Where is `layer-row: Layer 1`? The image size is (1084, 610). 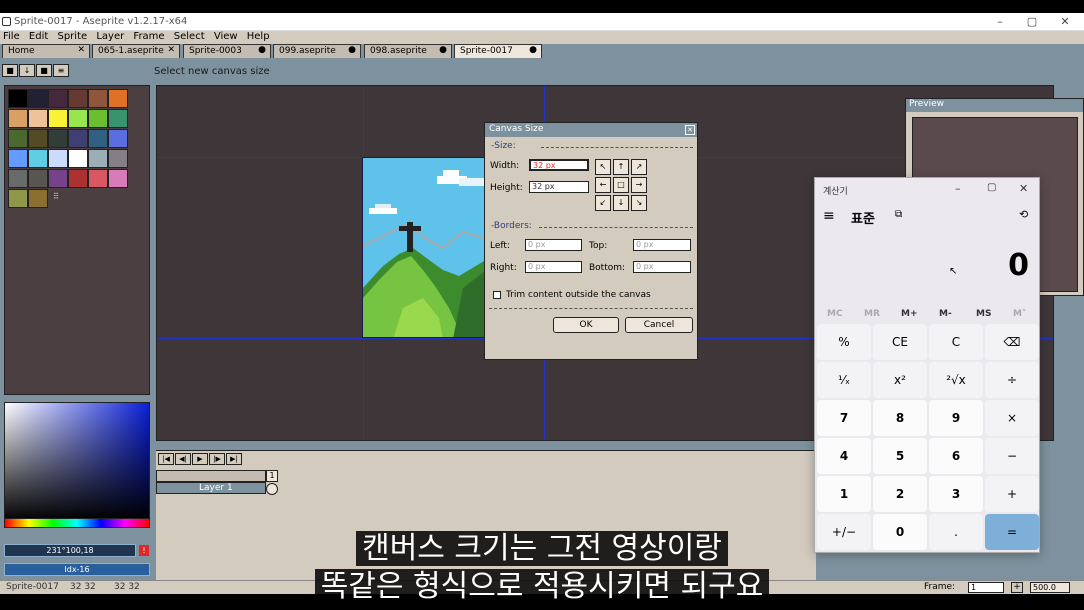 layer-row: Layer 1 is located at coordinates (211, 488).